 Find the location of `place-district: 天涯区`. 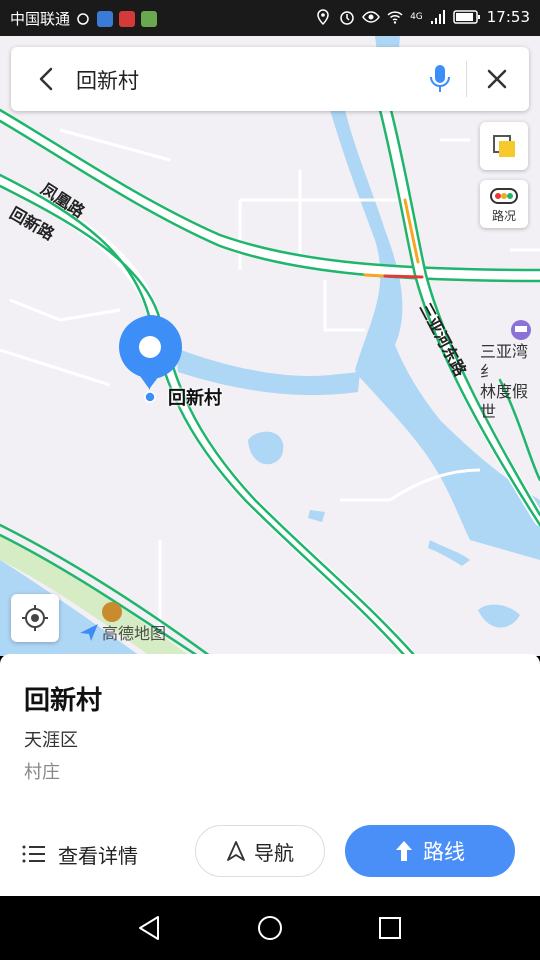

place-district: 天涯区 is located at coordinates (51, 740).